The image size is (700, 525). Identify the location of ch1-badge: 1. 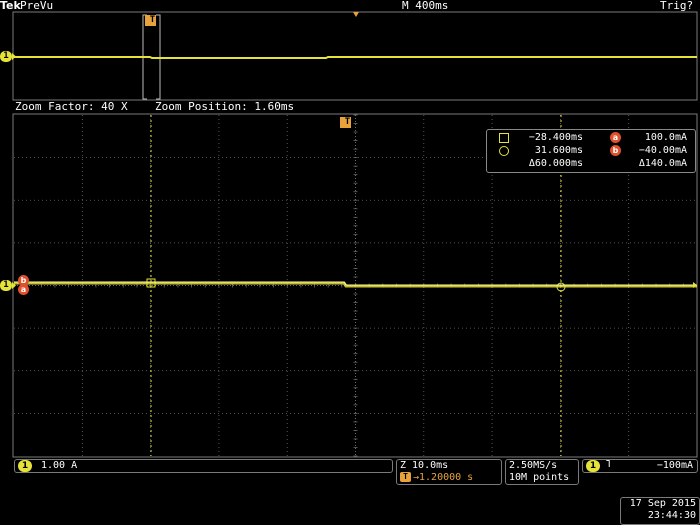
(25, 466).